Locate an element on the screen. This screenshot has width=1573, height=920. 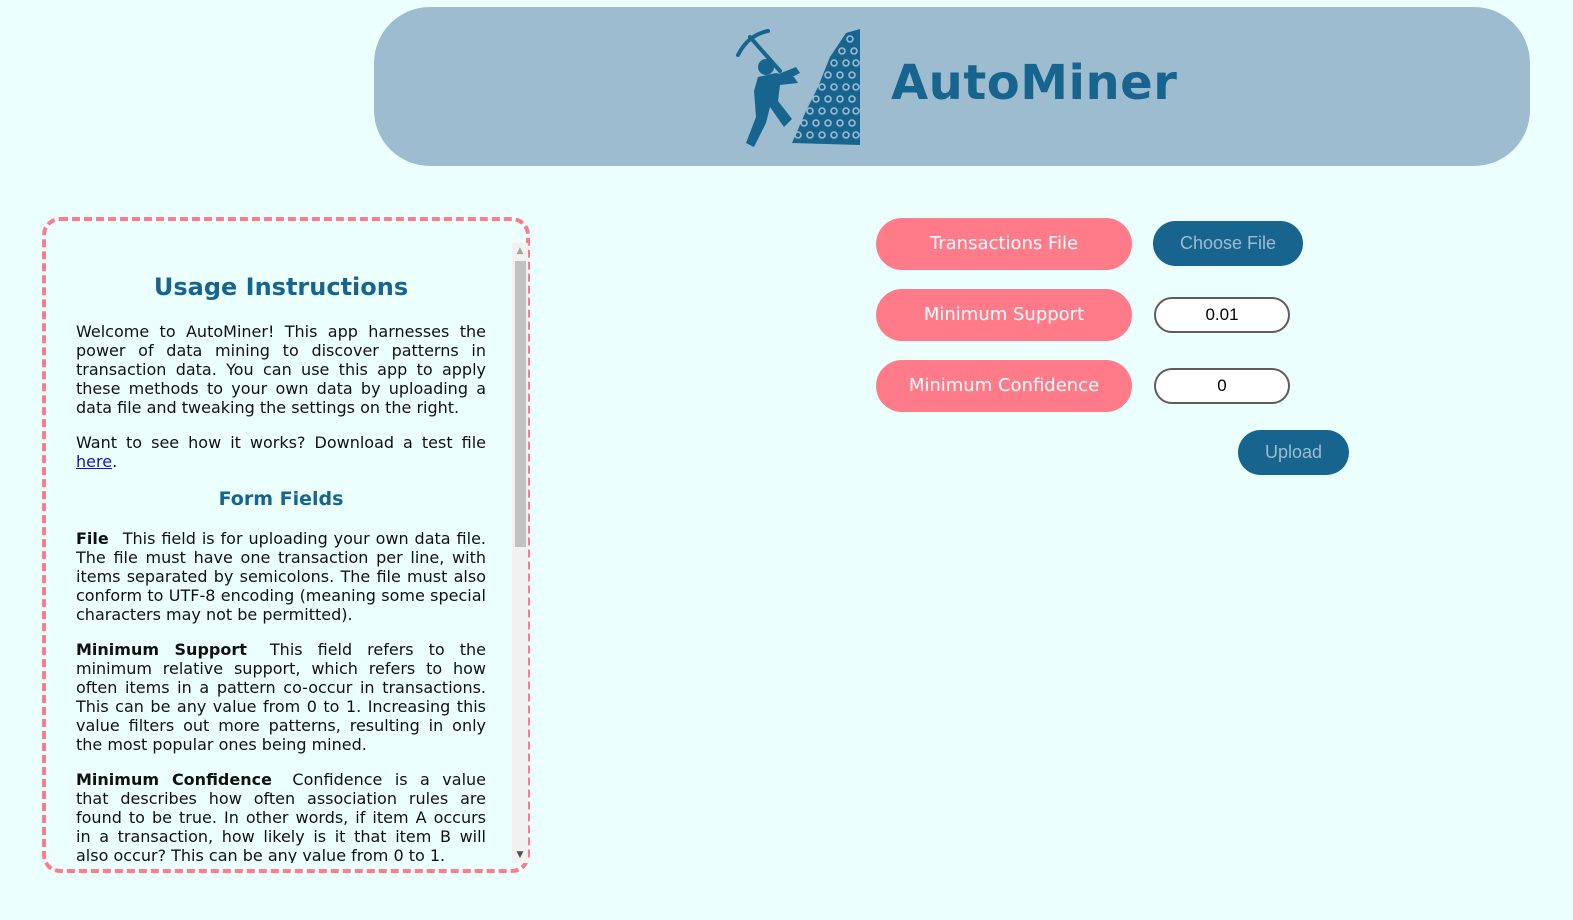
scroll-down-arrow-icon: ▼ is located at coordinates (520, 855).